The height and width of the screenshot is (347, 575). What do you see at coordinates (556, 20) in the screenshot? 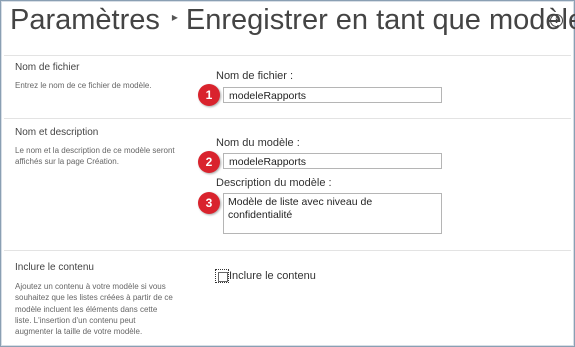
I see `info-icon: i` at bounding box center [556, 20].